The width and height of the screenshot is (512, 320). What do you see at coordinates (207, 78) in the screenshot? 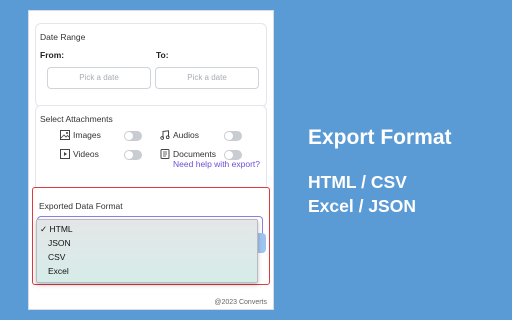
I see `to-date-input: Pick a date` at bounding box center [207, 78].